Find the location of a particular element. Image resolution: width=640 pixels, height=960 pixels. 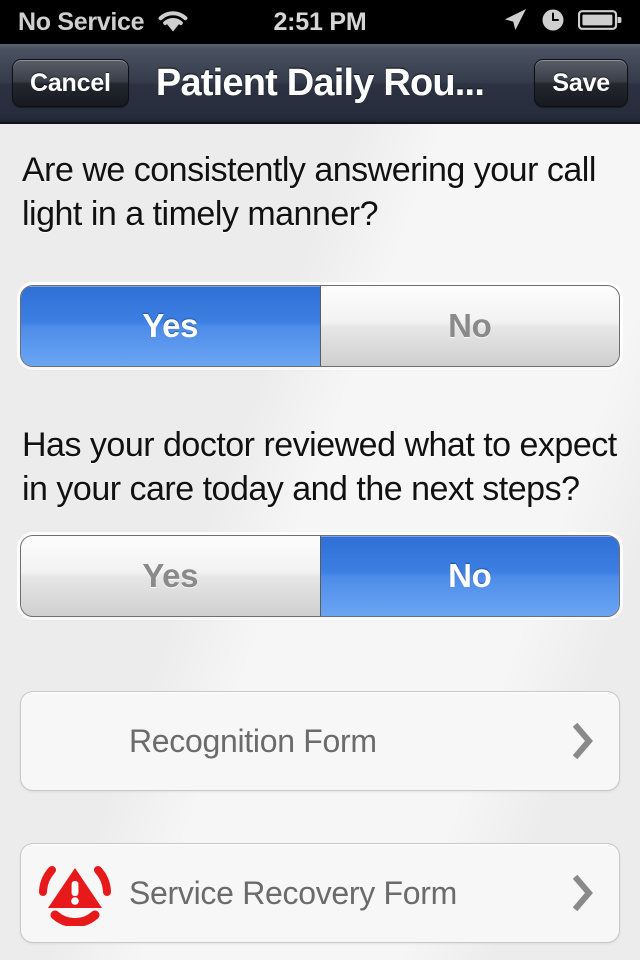

recognition-form-row: Recognition Form is located at coordinates (320, 741).